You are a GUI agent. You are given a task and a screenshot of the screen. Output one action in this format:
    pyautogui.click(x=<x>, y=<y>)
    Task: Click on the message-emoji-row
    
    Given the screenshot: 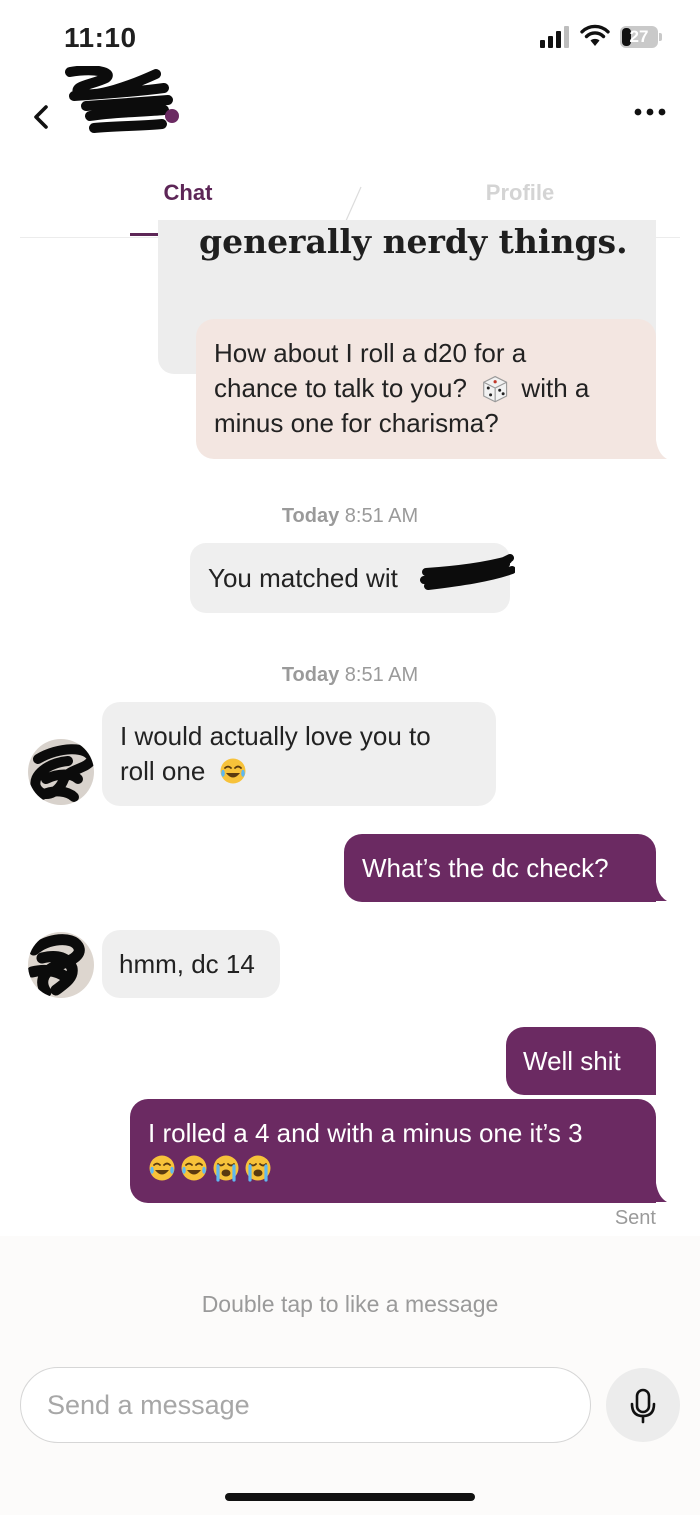 What is the action you would take?
    pyautogui.click(x=393, y=1168)
    